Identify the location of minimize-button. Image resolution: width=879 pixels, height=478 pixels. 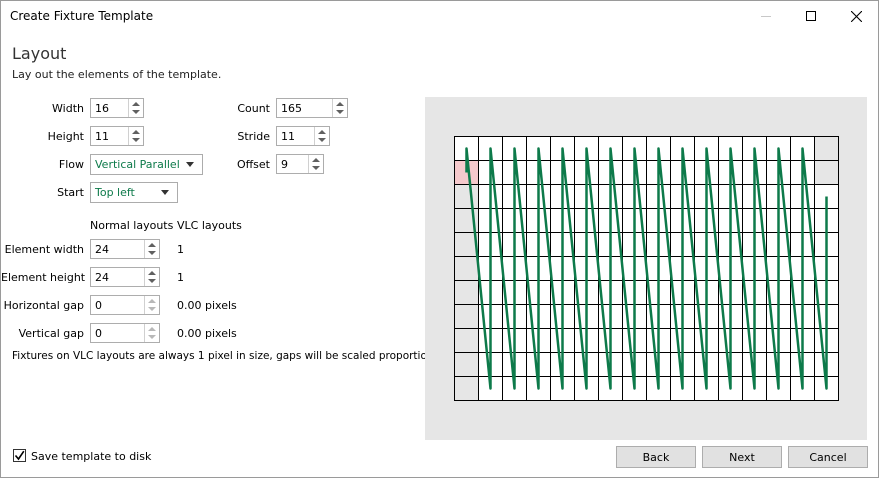
(766, 16).